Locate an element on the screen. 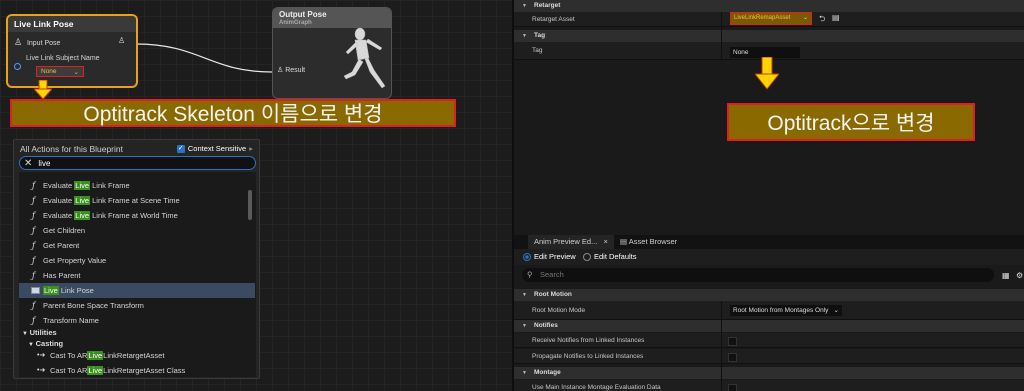 This screenshot has width=1024, height=391. edit-preview-label: Edit Preview is located at coordinates (555, 256).